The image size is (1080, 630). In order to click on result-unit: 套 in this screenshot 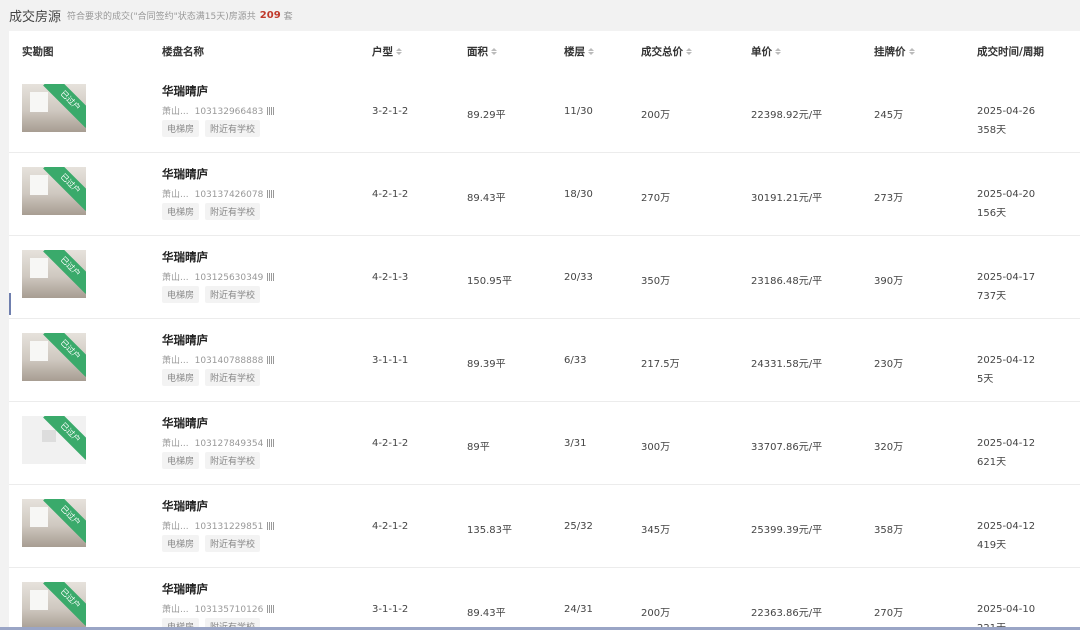, I will do `click(288, 16)`.